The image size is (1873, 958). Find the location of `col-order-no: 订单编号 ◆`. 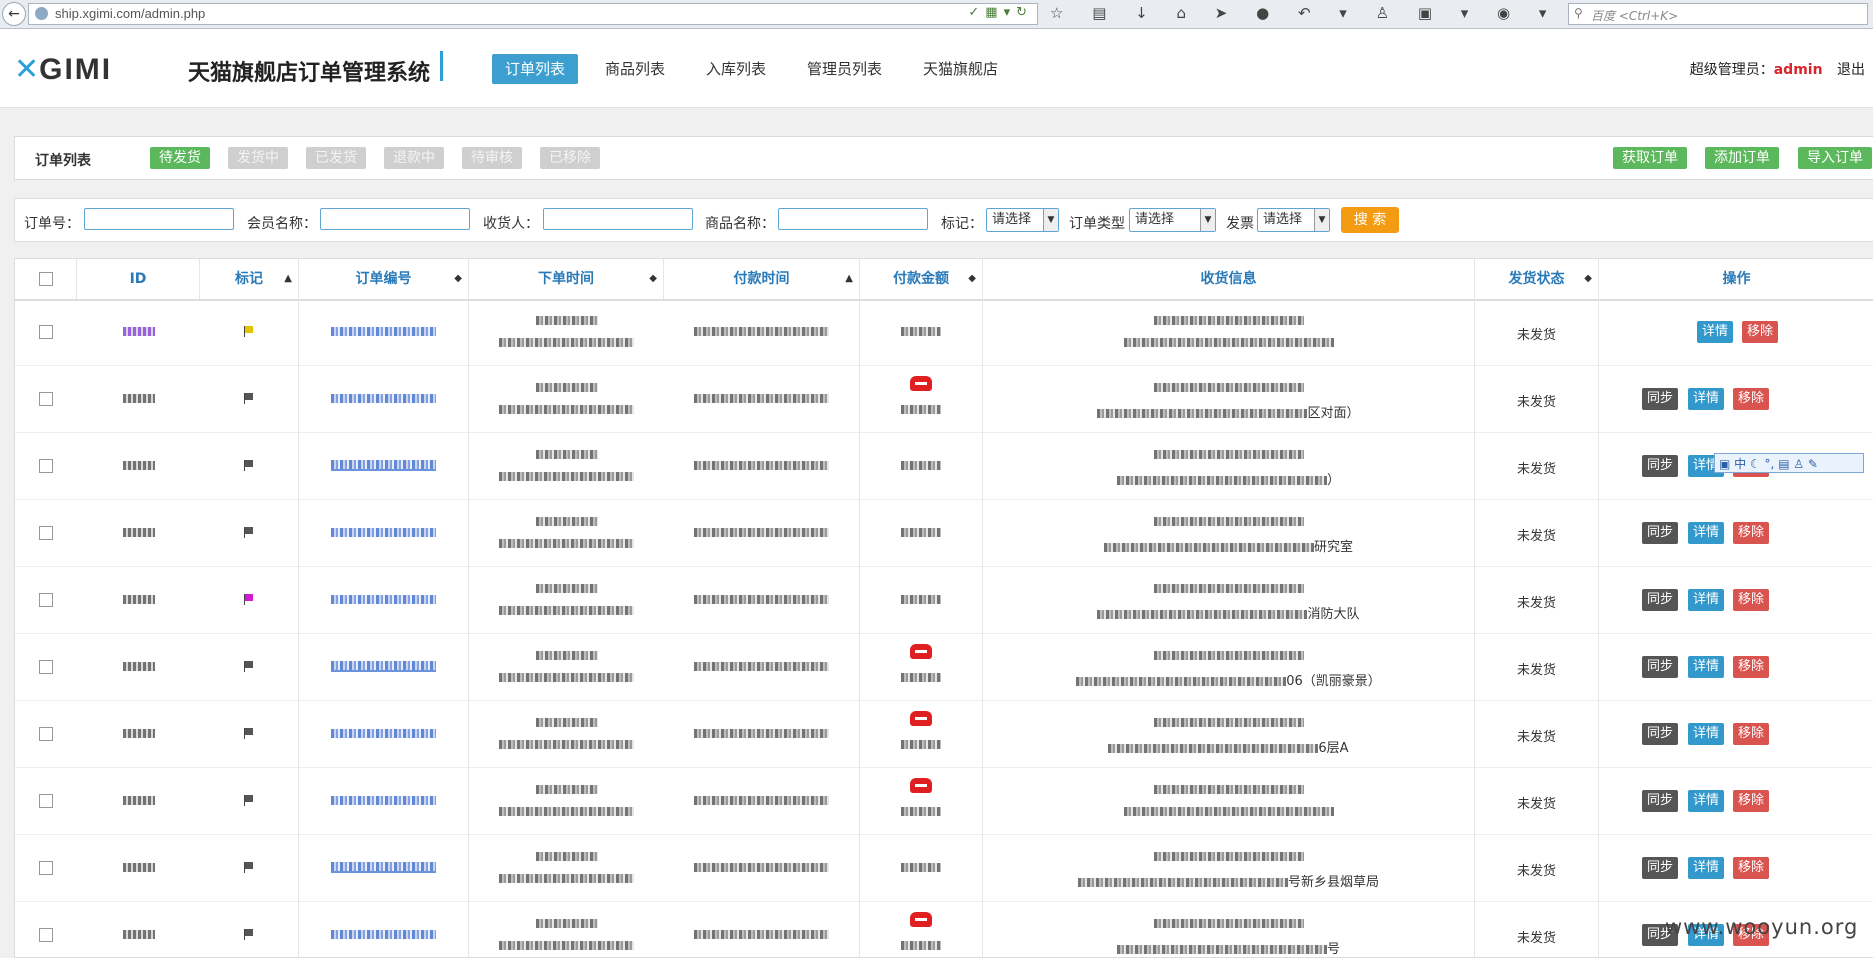

col-order-no: 订单编号 ◆ is located at coordinates (384, 279).